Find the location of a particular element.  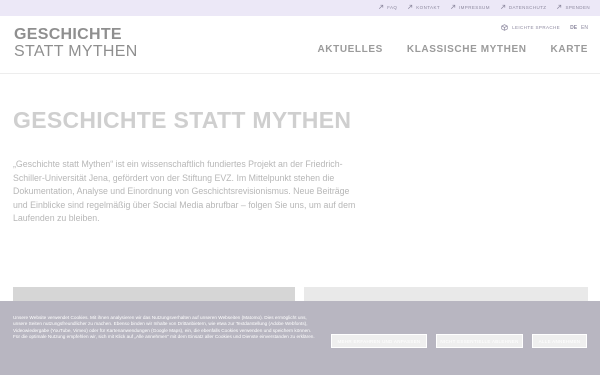

cookie-accept-all-button: ALLE ANNEHMEN is located at coordinates (559, 341).